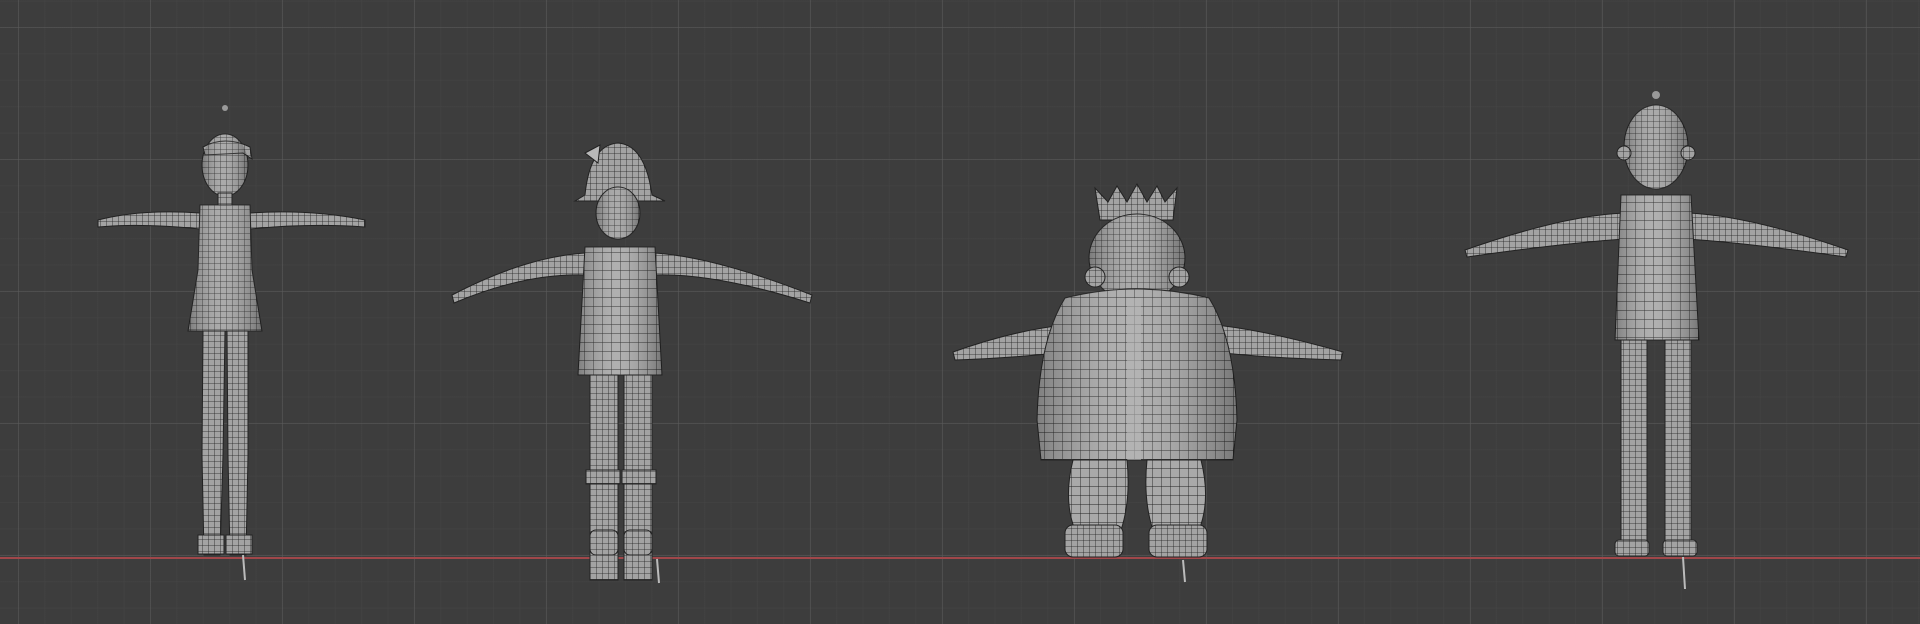 Image resolution: width=1920 pixels, height=624 pixels. I want to click on king-character-mesh, so click(1150, 382).